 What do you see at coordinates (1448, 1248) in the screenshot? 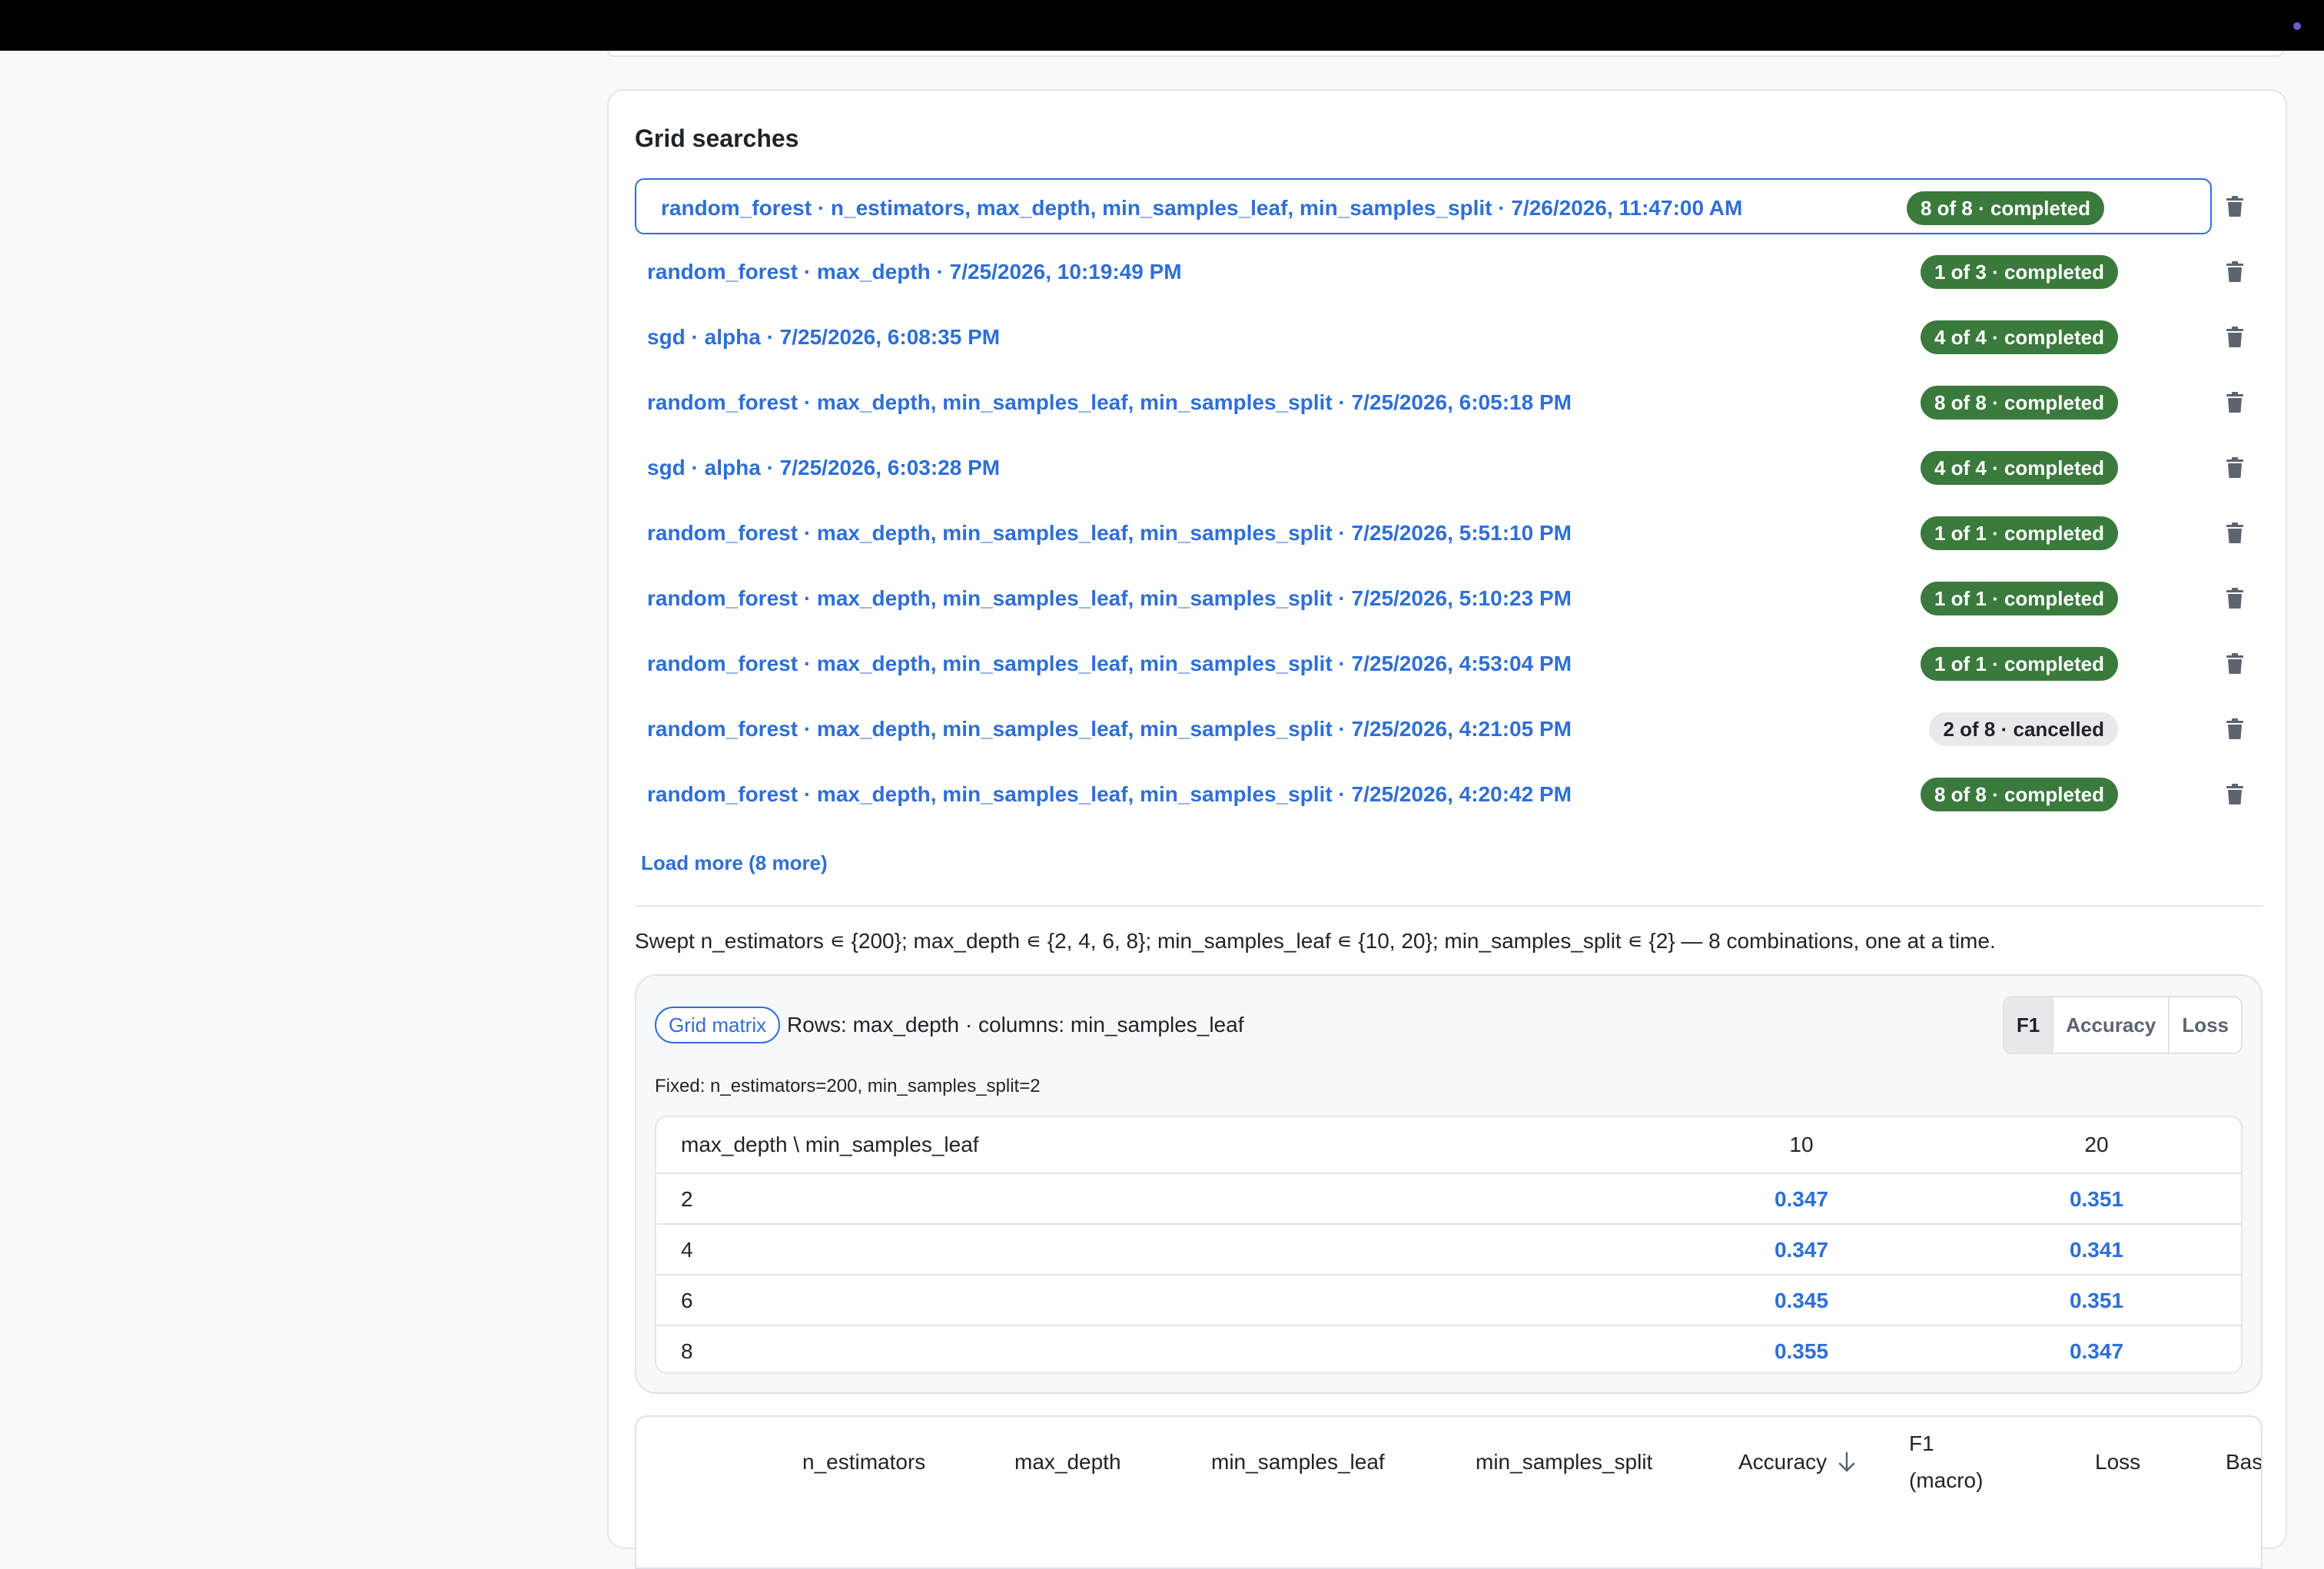
I see `matrix-row: 4 0.347 0.341` at bounding box center [1448, 1248].